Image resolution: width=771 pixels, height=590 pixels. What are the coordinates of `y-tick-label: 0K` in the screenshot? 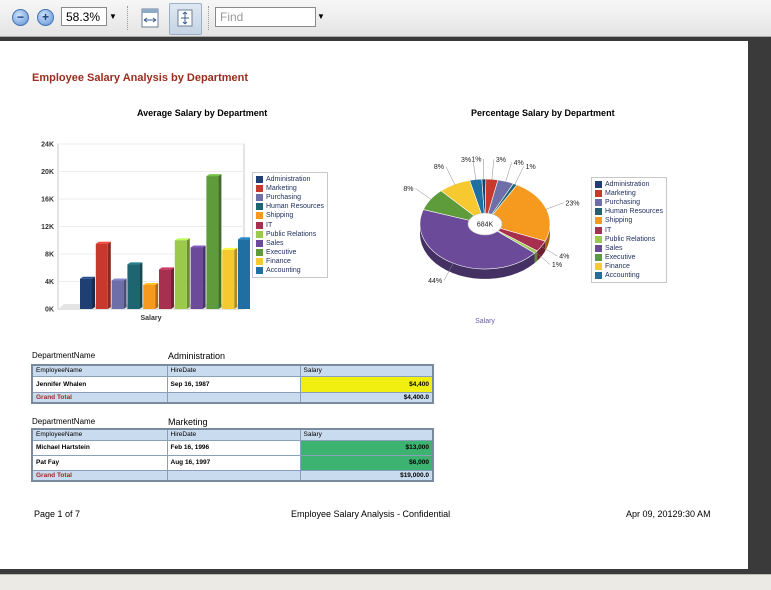 It's located at (49, 310).